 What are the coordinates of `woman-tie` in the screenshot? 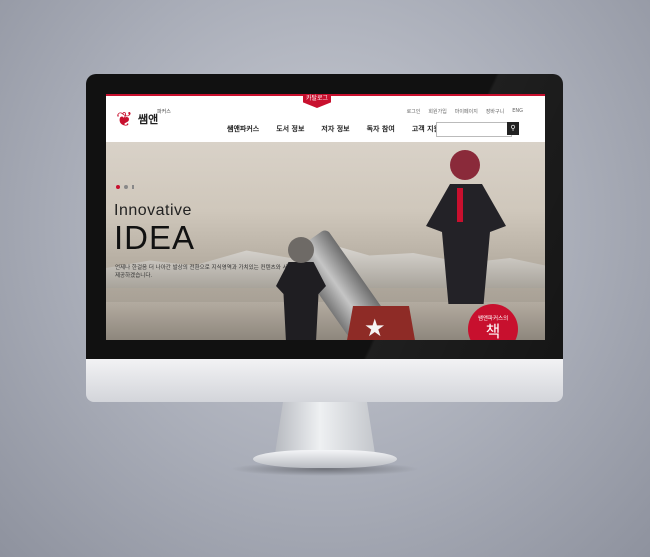 It's located at (460, 205).